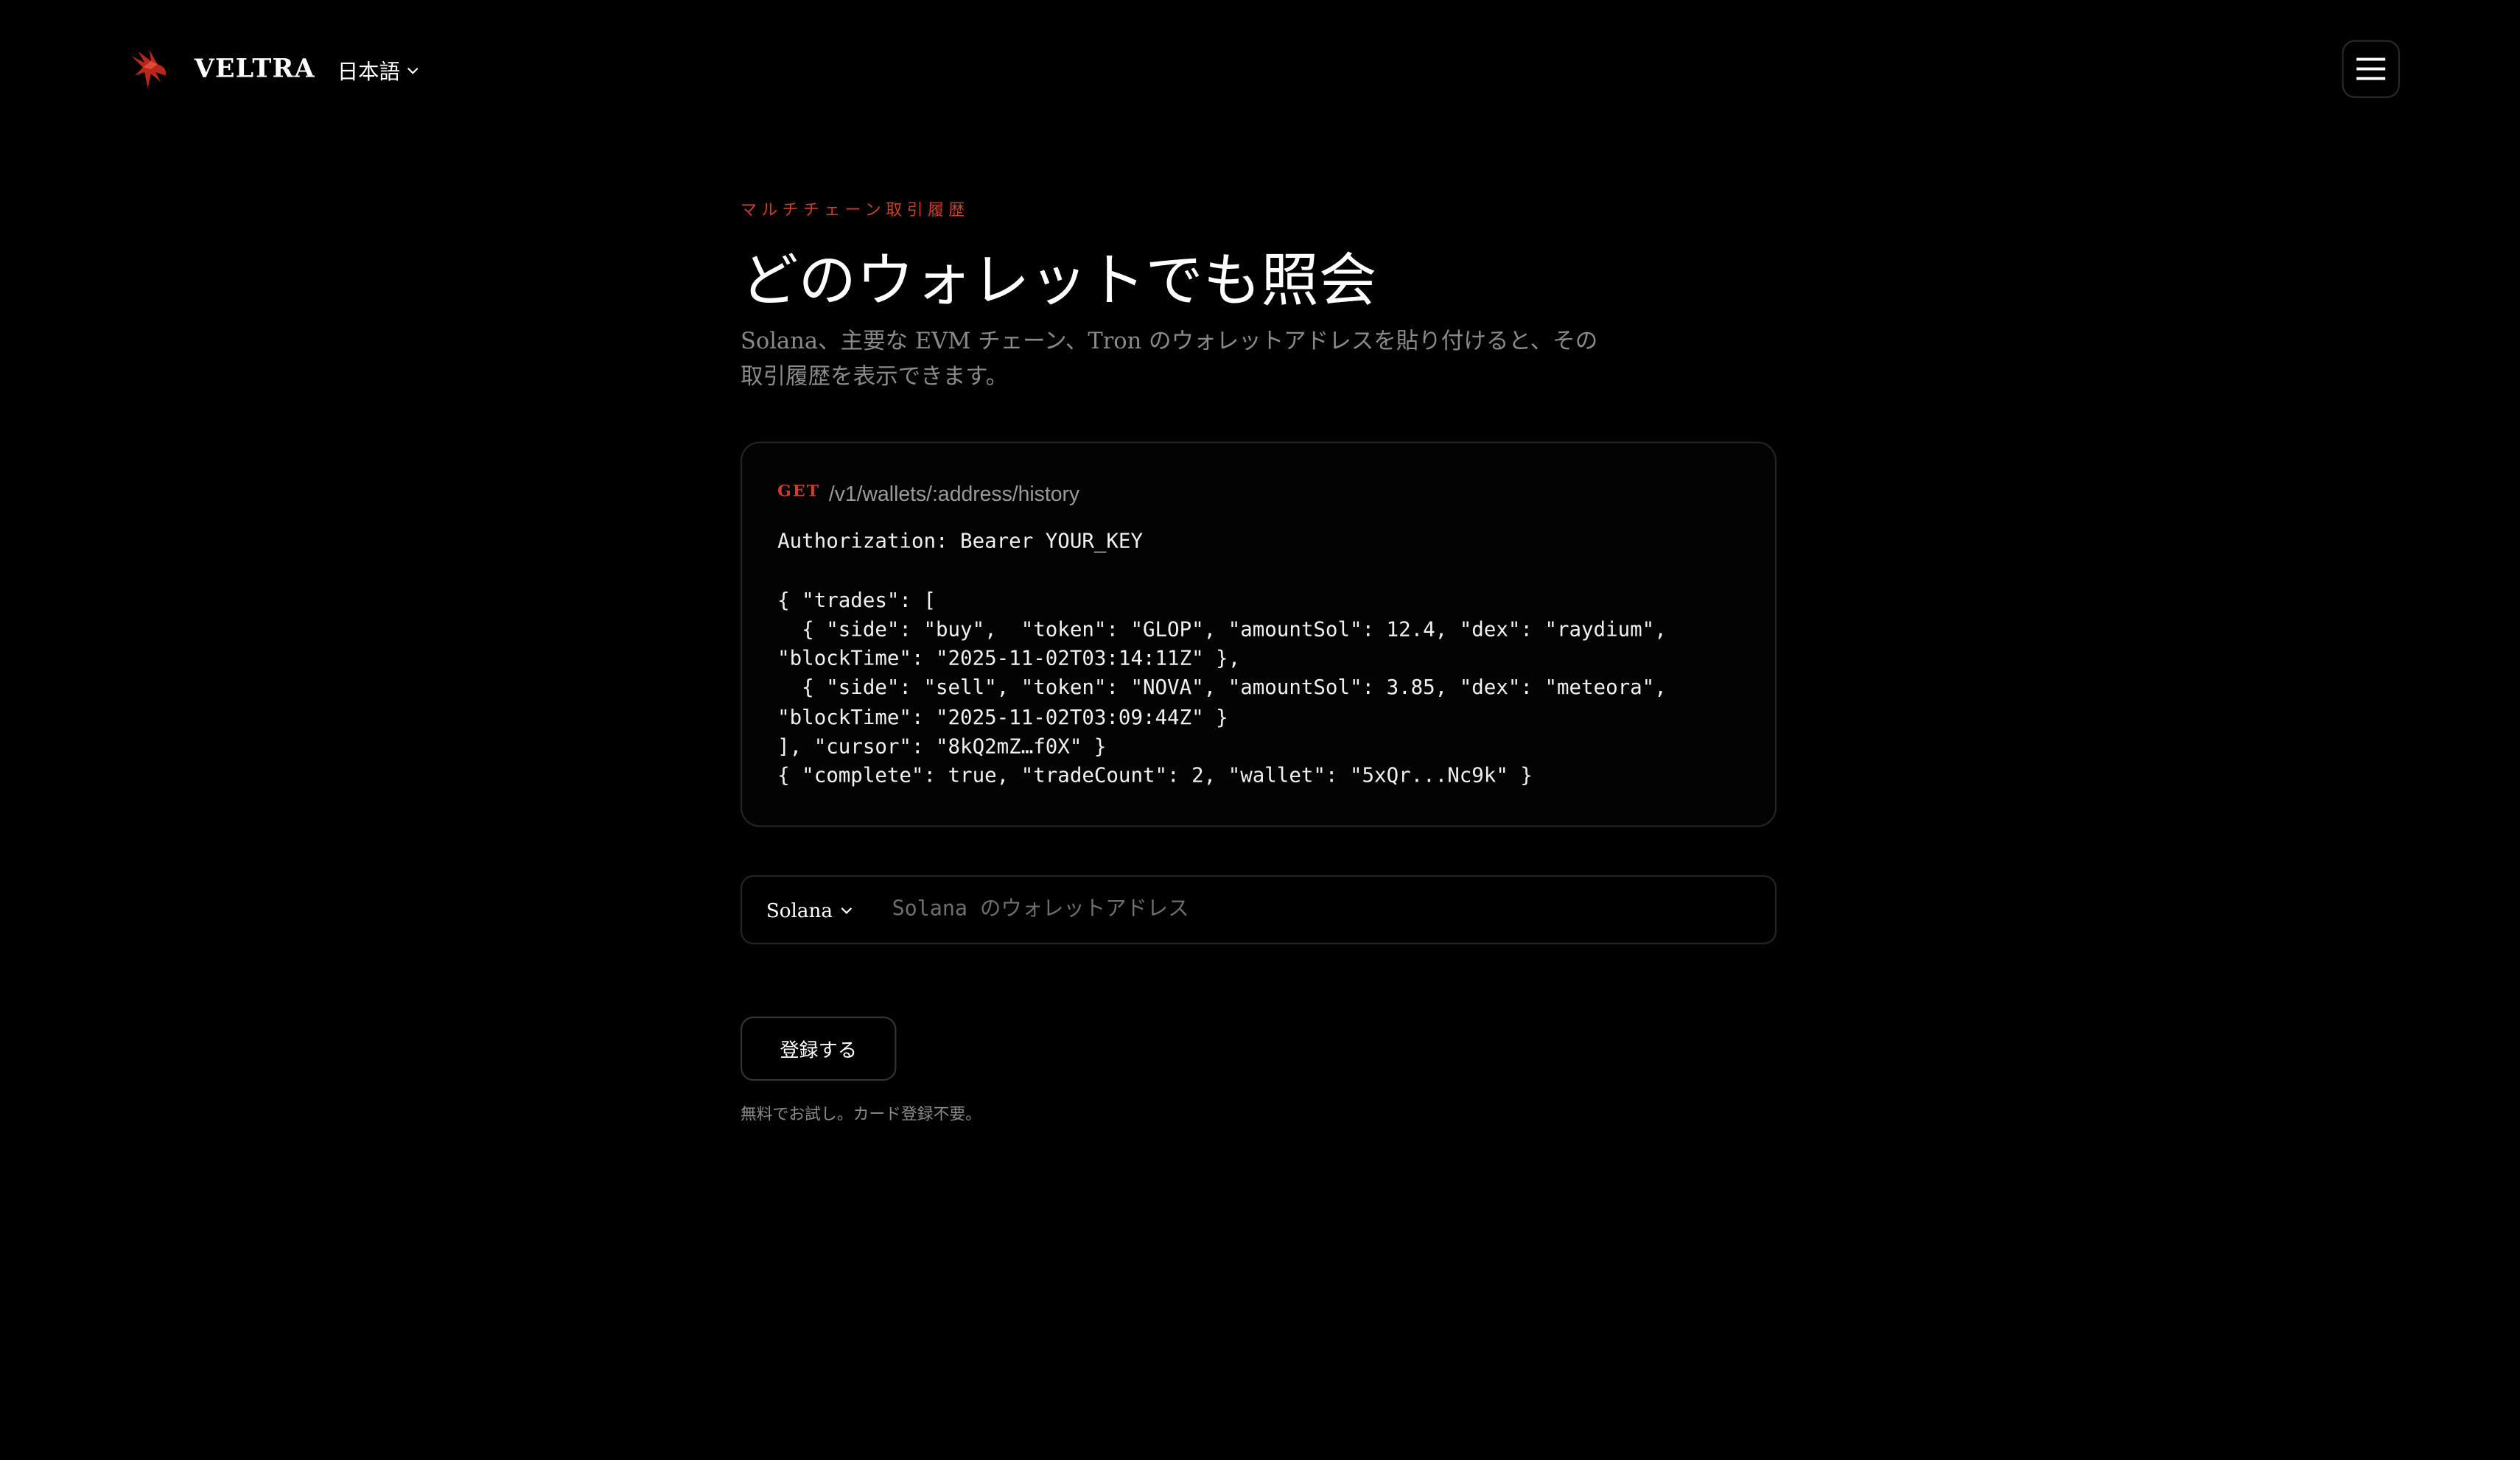  I want to click on free-trial-note: 無料でお試し。カード登録不要。, so click(860, 1115).